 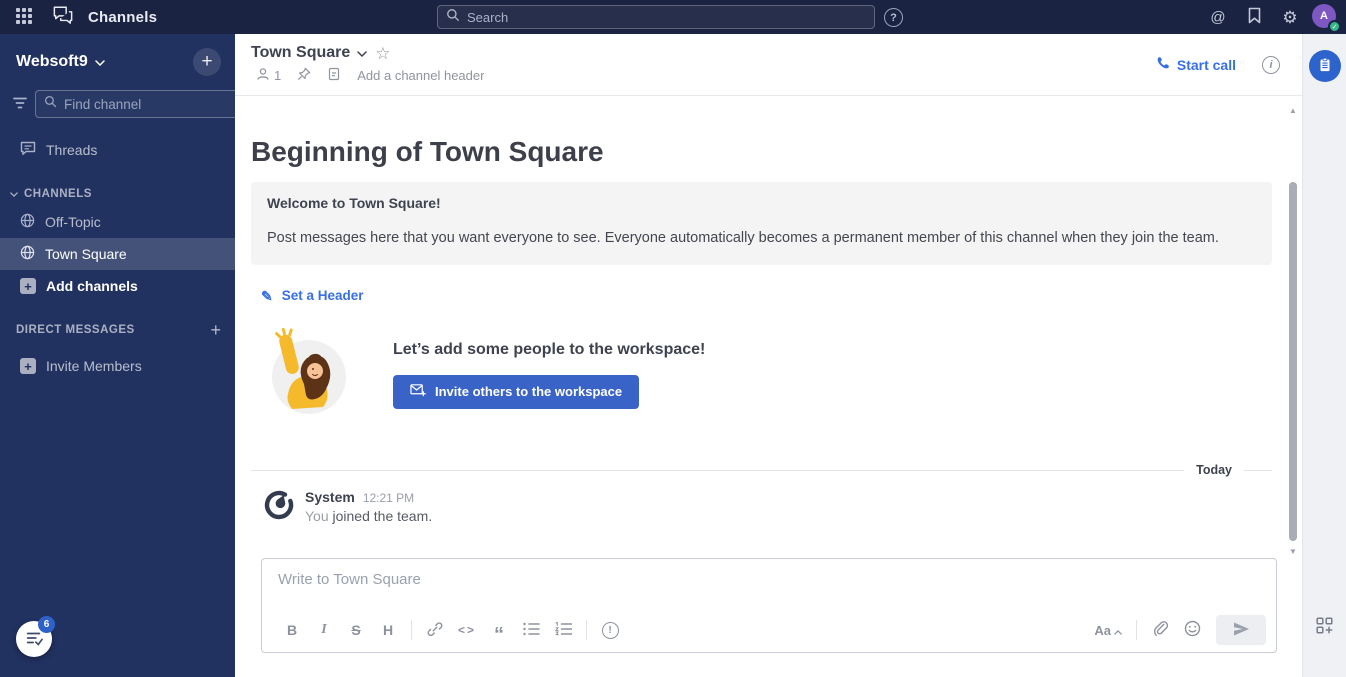 I want to click on welcome-title: Welcome to Town Square!, so click(x=354, y=203).